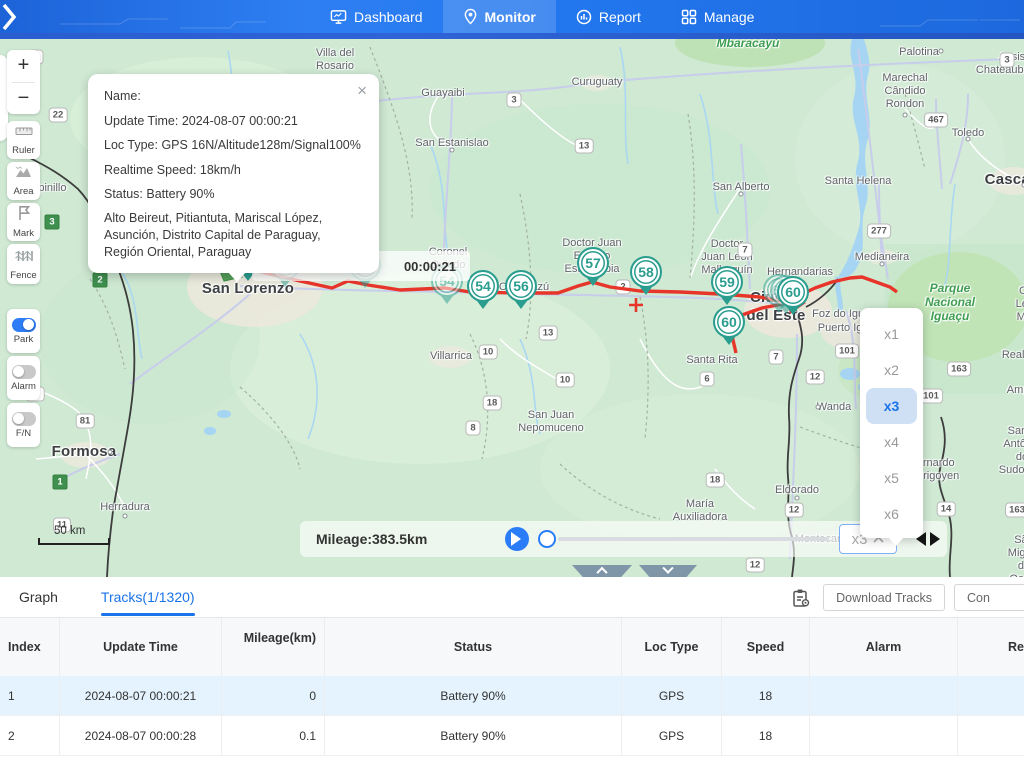 Image resolution: width=1024 pixels, height=768 pixels. Describe the element at coordinates (23, 66) in the screenshot. I see `zoom-in-button: +` at that location.